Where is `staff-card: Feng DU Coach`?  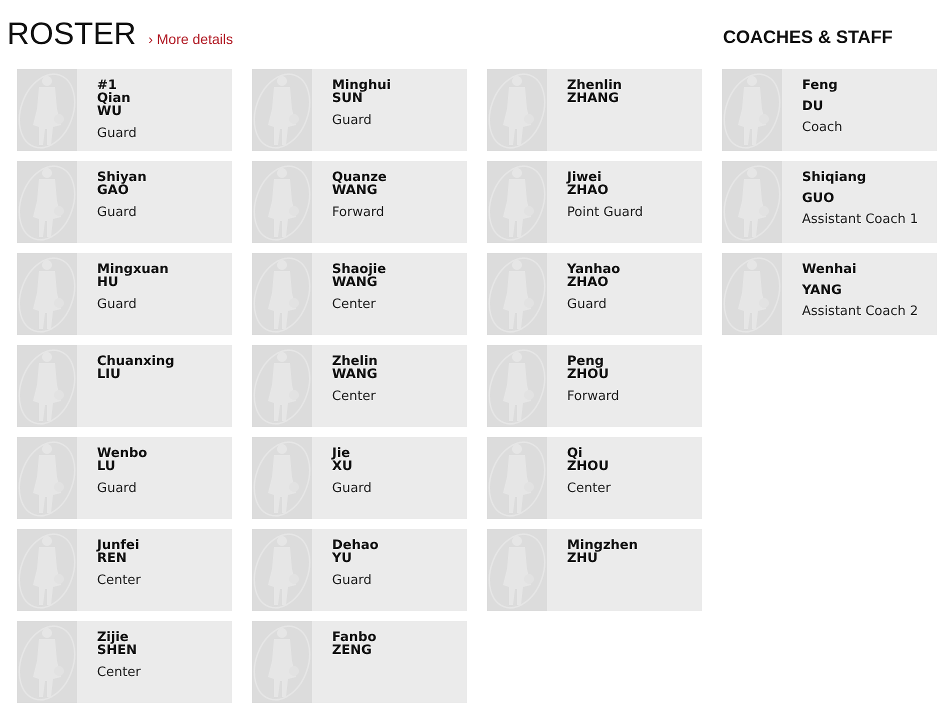 staff-card: Feng DU Coach is located at coordinates (829, 110).